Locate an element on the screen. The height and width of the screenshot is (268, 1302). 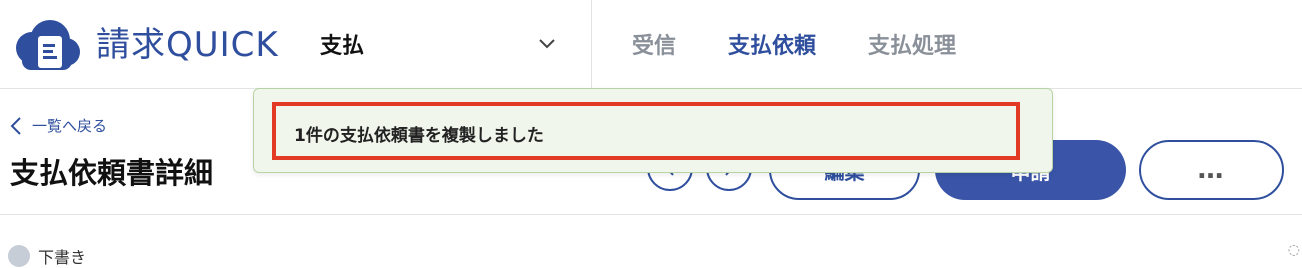
back-to-list-link: 一覧へ戻る is located at coordinates (58, 125).